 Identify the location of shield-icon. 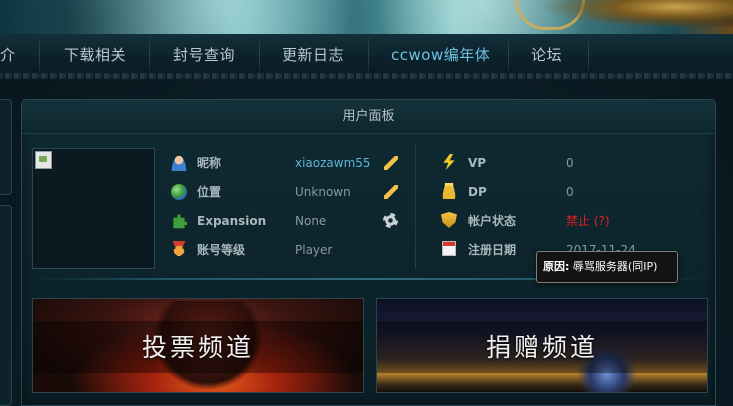
(449, 220).